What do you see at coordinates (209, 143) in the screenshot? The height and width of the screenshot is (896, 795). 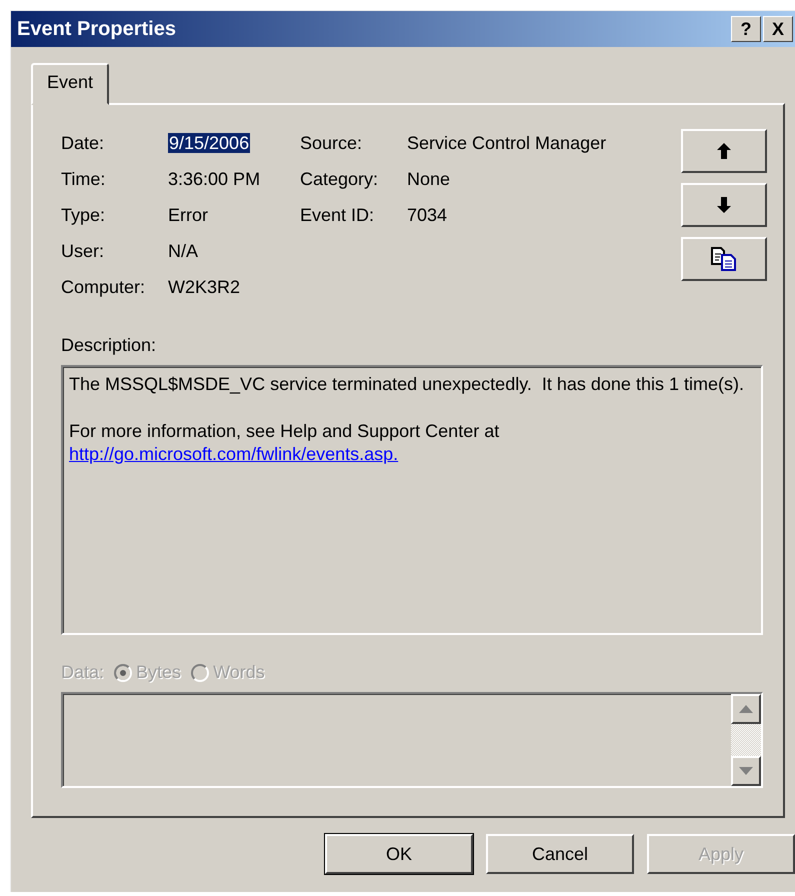 I see `field-value: 9/15/2006` at bounding box center [209, 143].